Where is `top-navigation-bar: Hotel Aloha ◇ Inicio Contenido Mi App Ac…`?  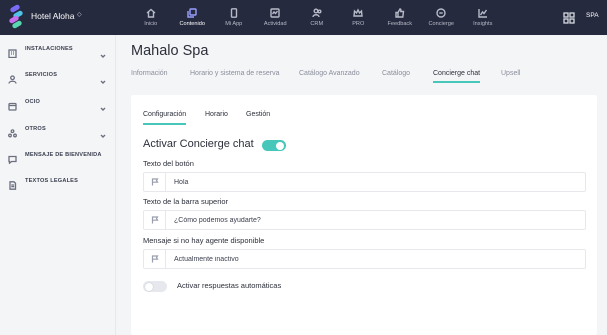
top-navigation-bar: Hotel Aloha ◇ Inicio Contenido Mi App Ac… is located at coordinates (303, 17).